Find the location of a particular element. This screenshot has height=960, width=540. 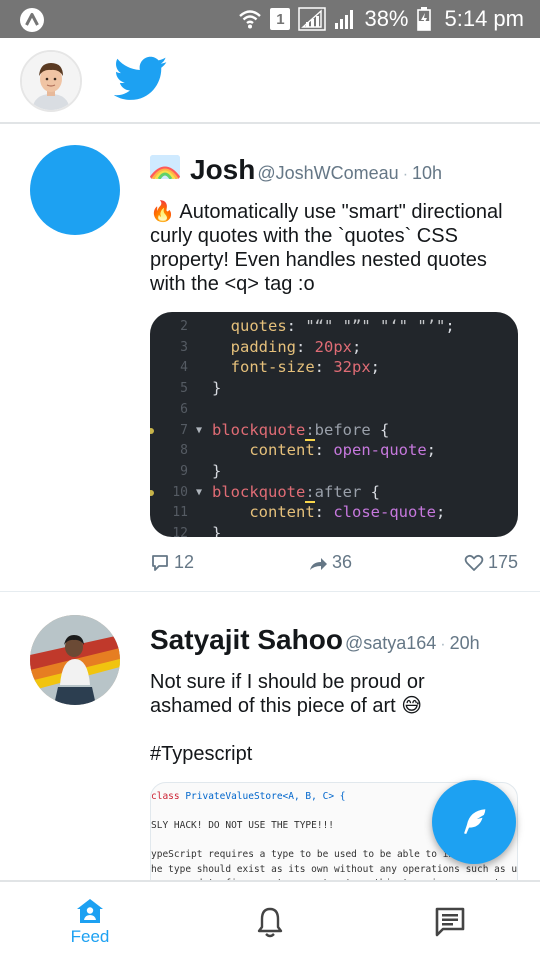

code-line: 7 ▼ blockquote:before { is located at coordinates (334, 430).